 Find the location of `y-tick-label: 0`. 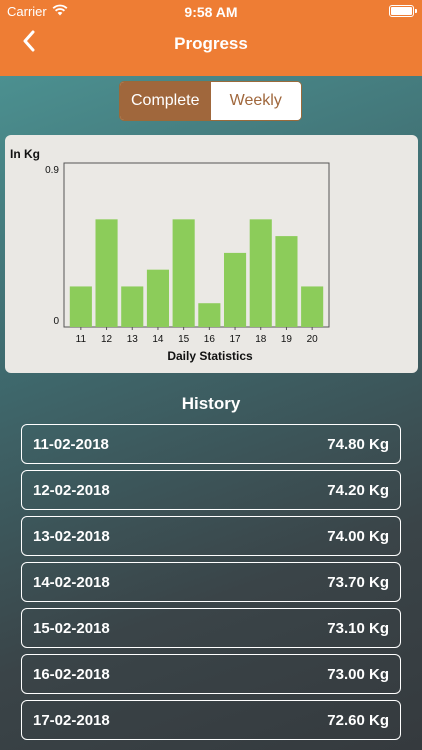

y-tick-label: 0 is located at coordinates (56, 321).